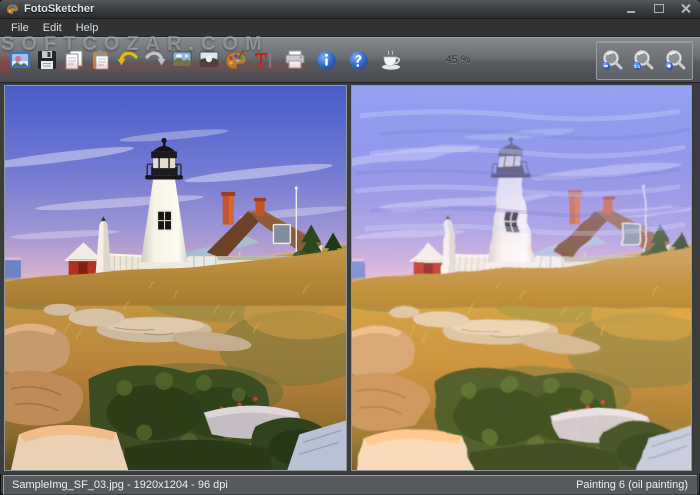 The image size is (700, 495). I want to click on help-icon, so click(358, 60).